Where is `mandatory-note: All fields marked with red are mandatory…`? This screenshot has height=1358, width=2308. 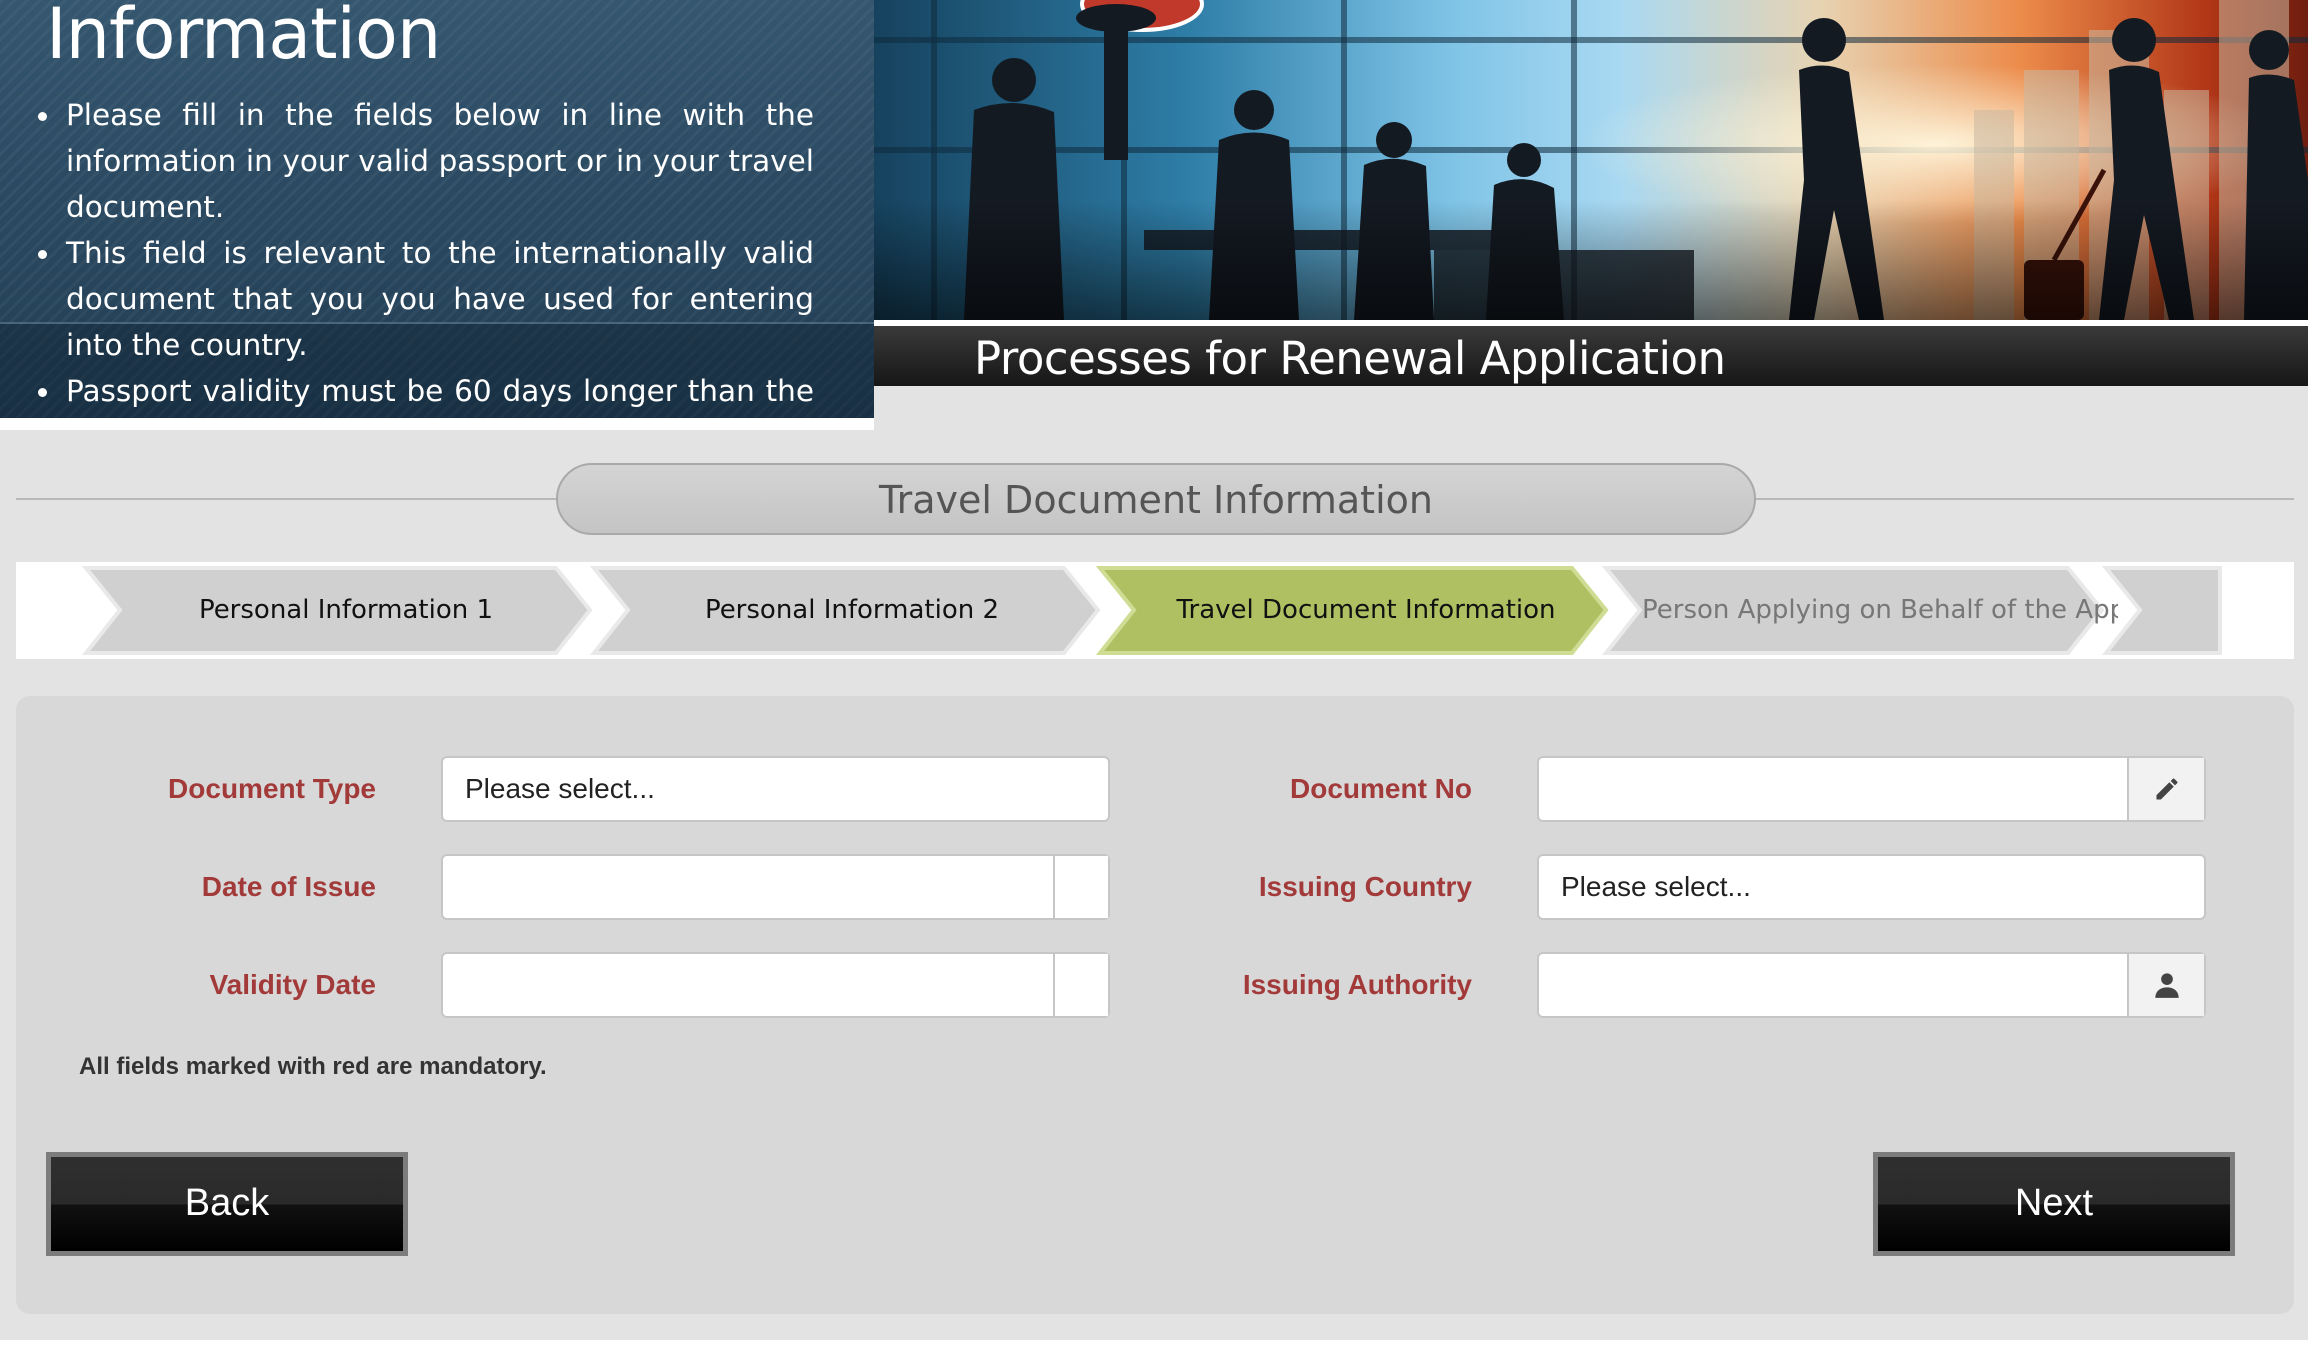 mandatory-note: All fields marked with red are mandatory… is located at coordinates (313, 1066).